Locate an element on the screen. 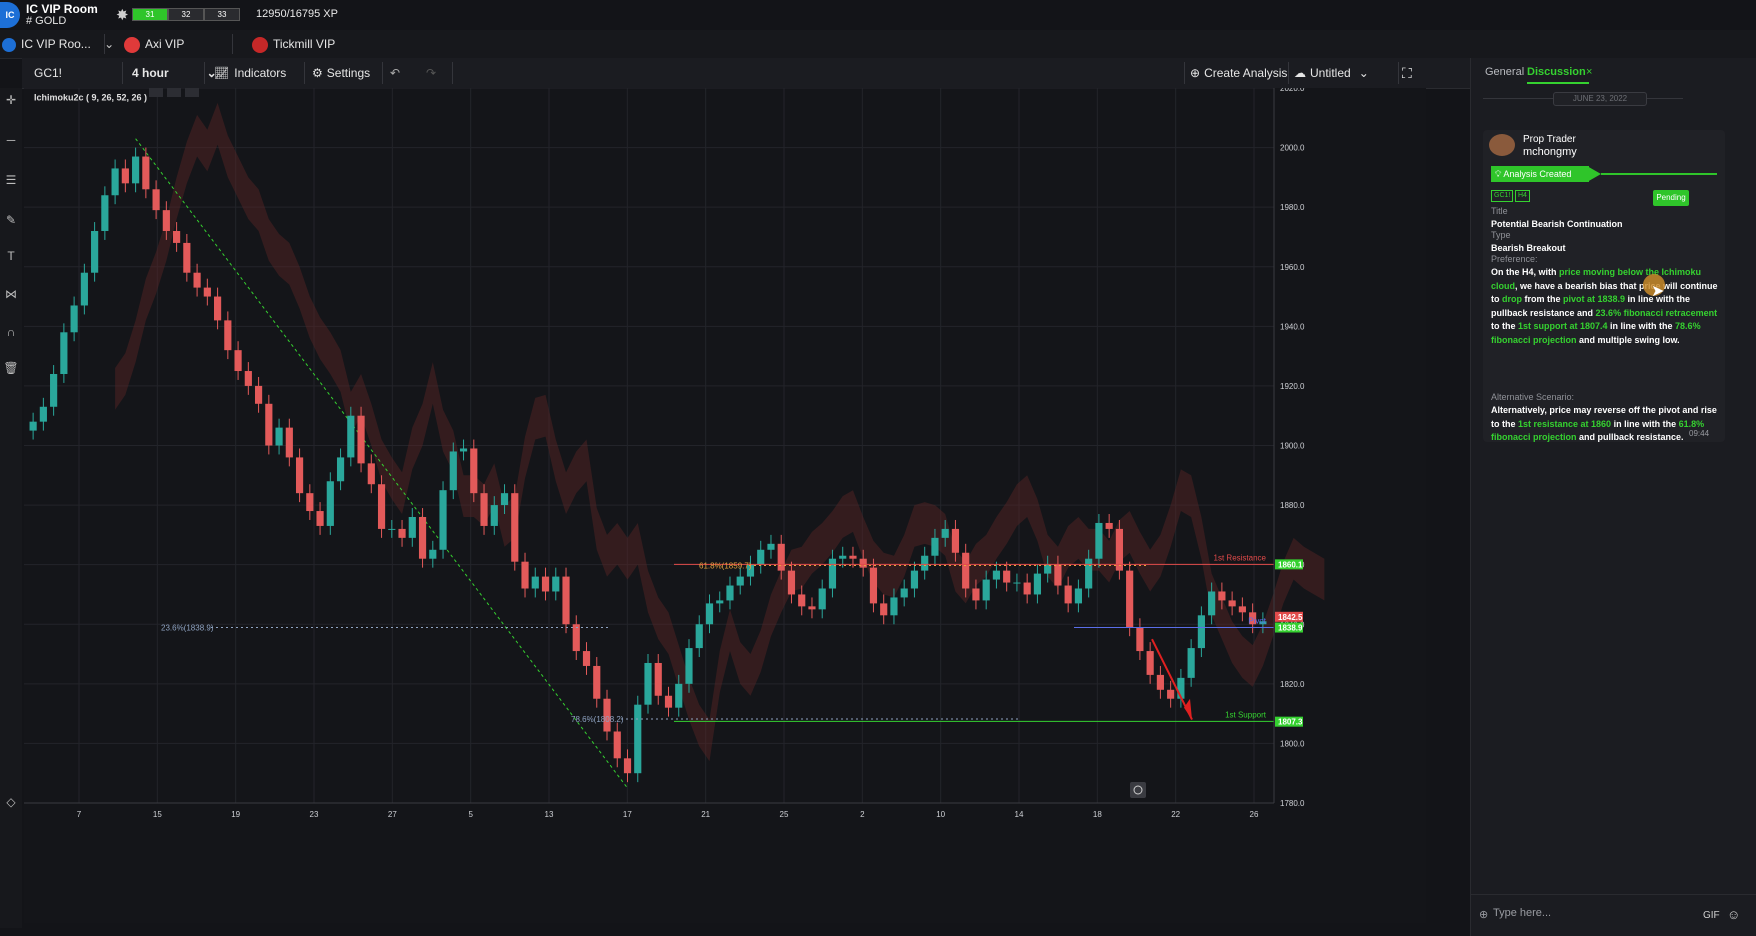  crosshair-icon: ✛ is located at coordinates (11, 100).